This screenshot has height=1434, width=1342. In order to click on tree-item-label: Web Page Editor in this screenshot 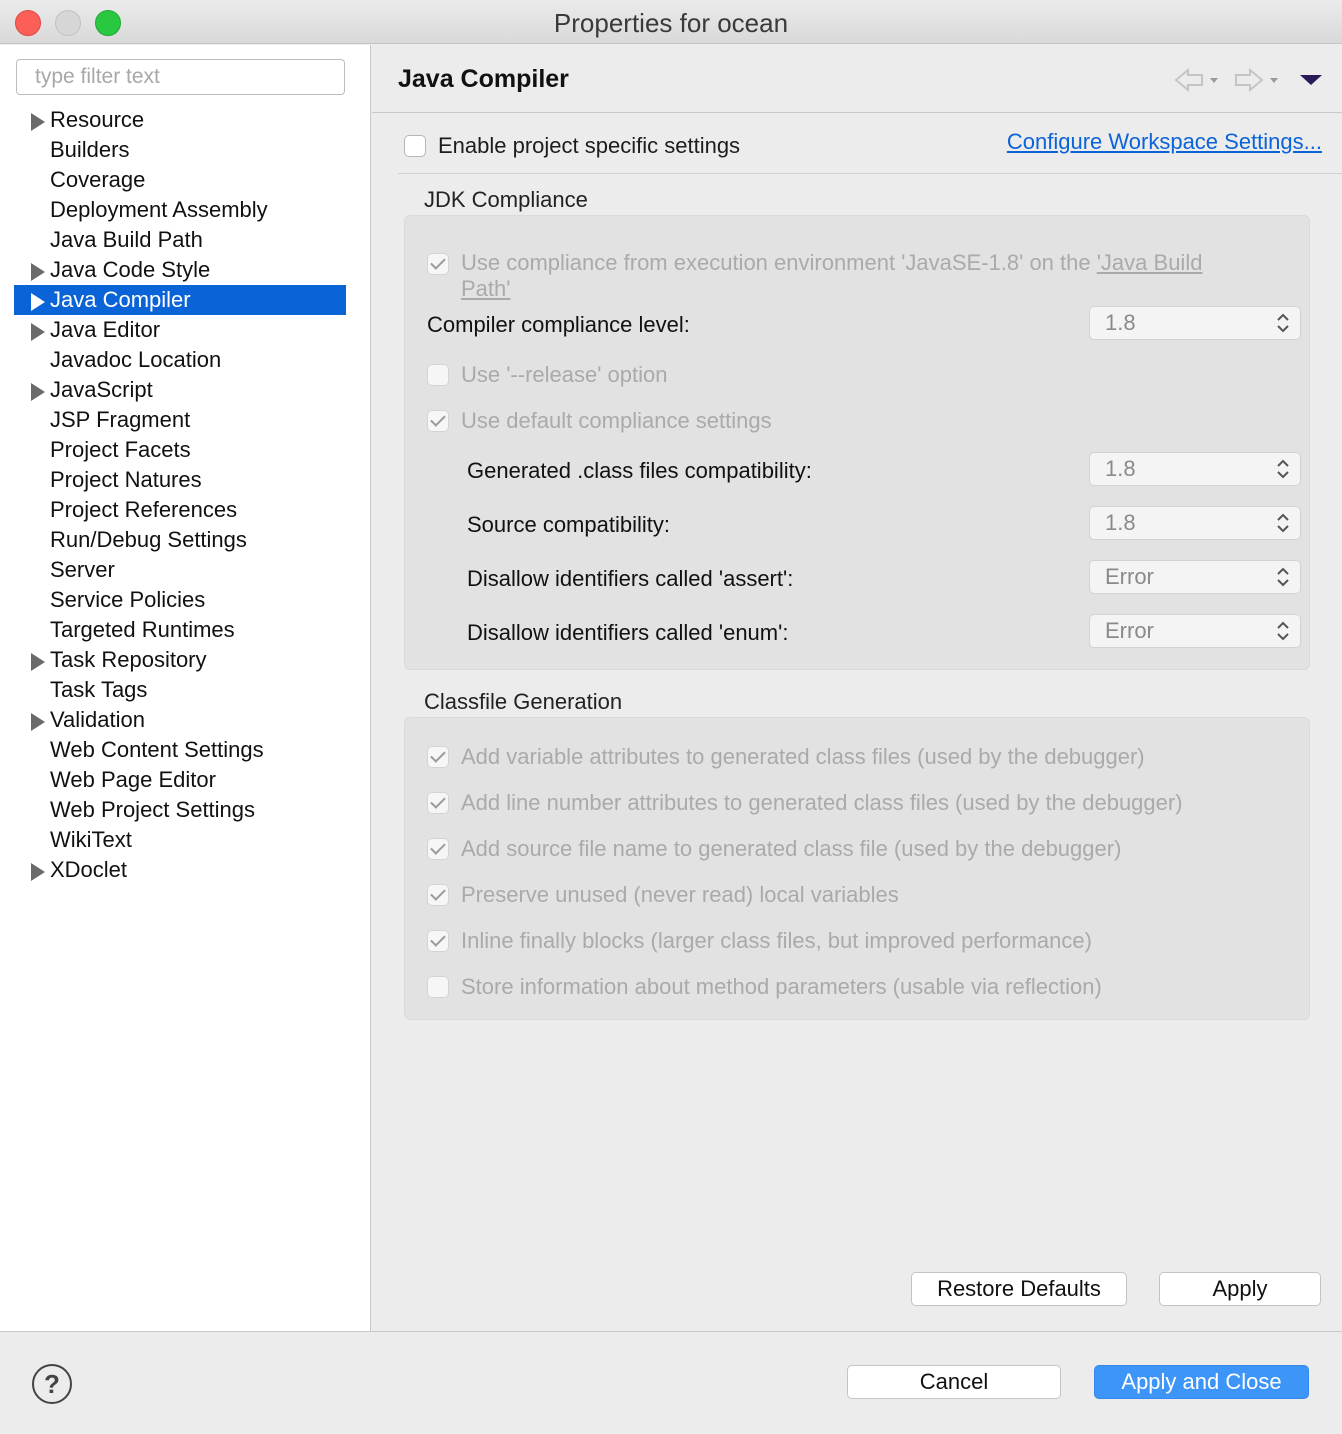, I will do `click(133, 779)`.